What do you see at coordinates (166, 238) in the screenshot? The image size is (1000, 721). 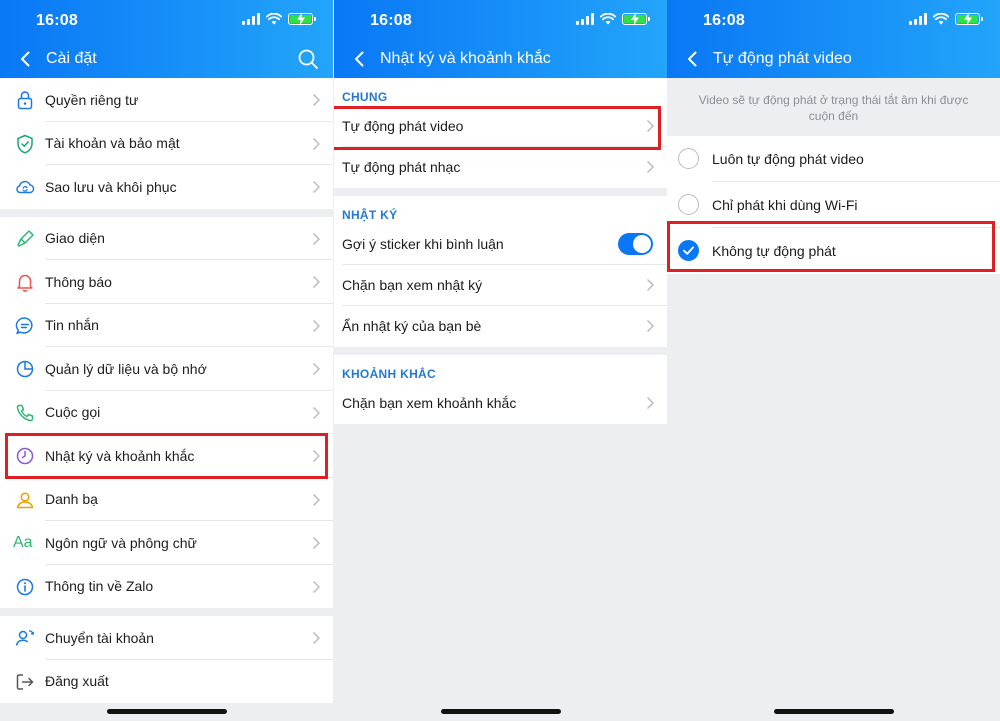 I see `settings-item-appearance: Giao diện` at bounding box center [166, 238].